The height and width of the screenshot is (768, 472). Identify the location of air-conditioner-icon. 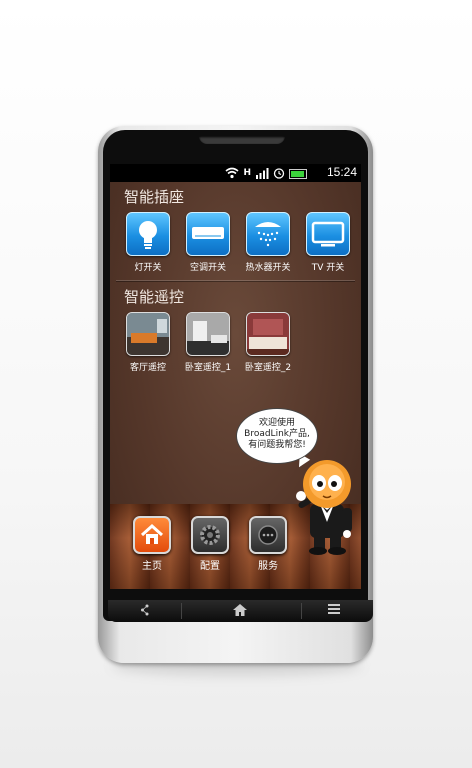
(208, 234).